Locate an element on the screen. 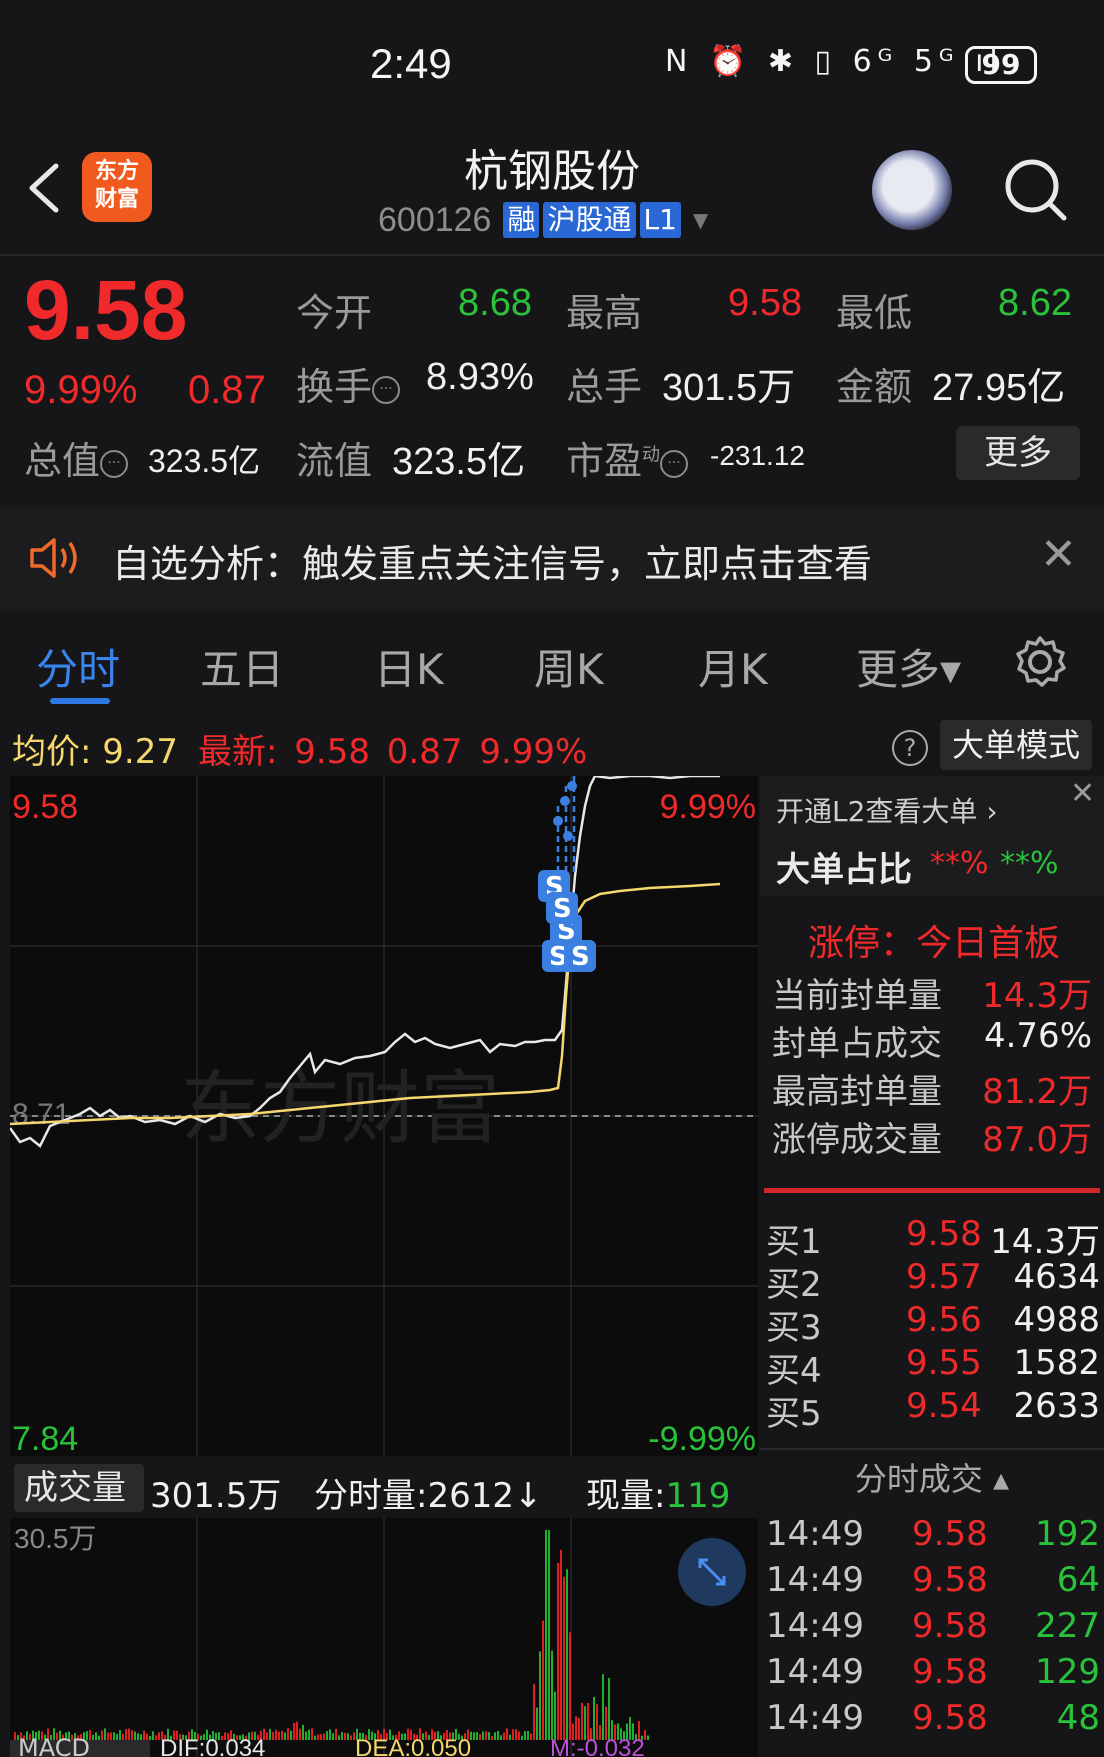 This screenshot has width=1104, height=1757. float-label: 流值 is located at coordinates (334, 461).